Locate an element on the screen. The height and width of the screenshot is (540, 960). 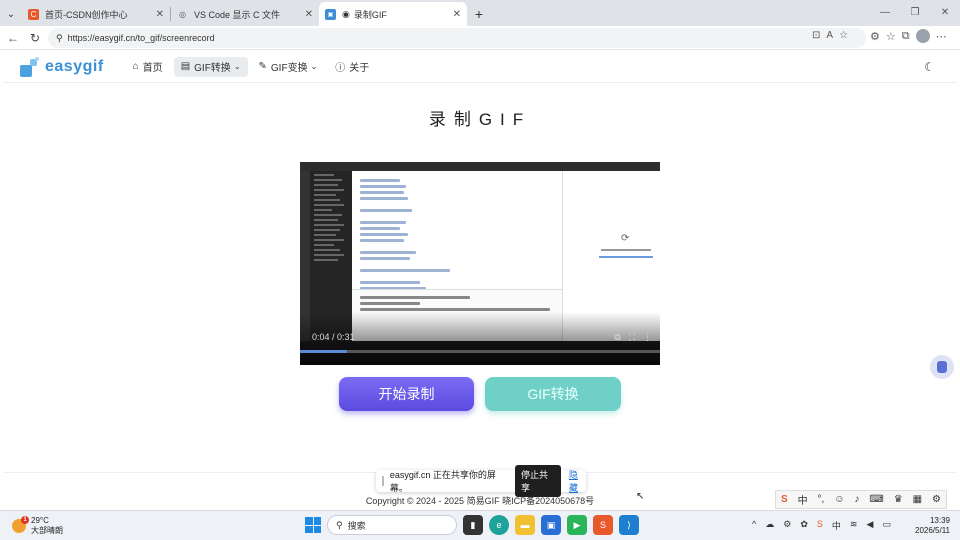
minimize-icon: — is located at coordinates (885, 12).